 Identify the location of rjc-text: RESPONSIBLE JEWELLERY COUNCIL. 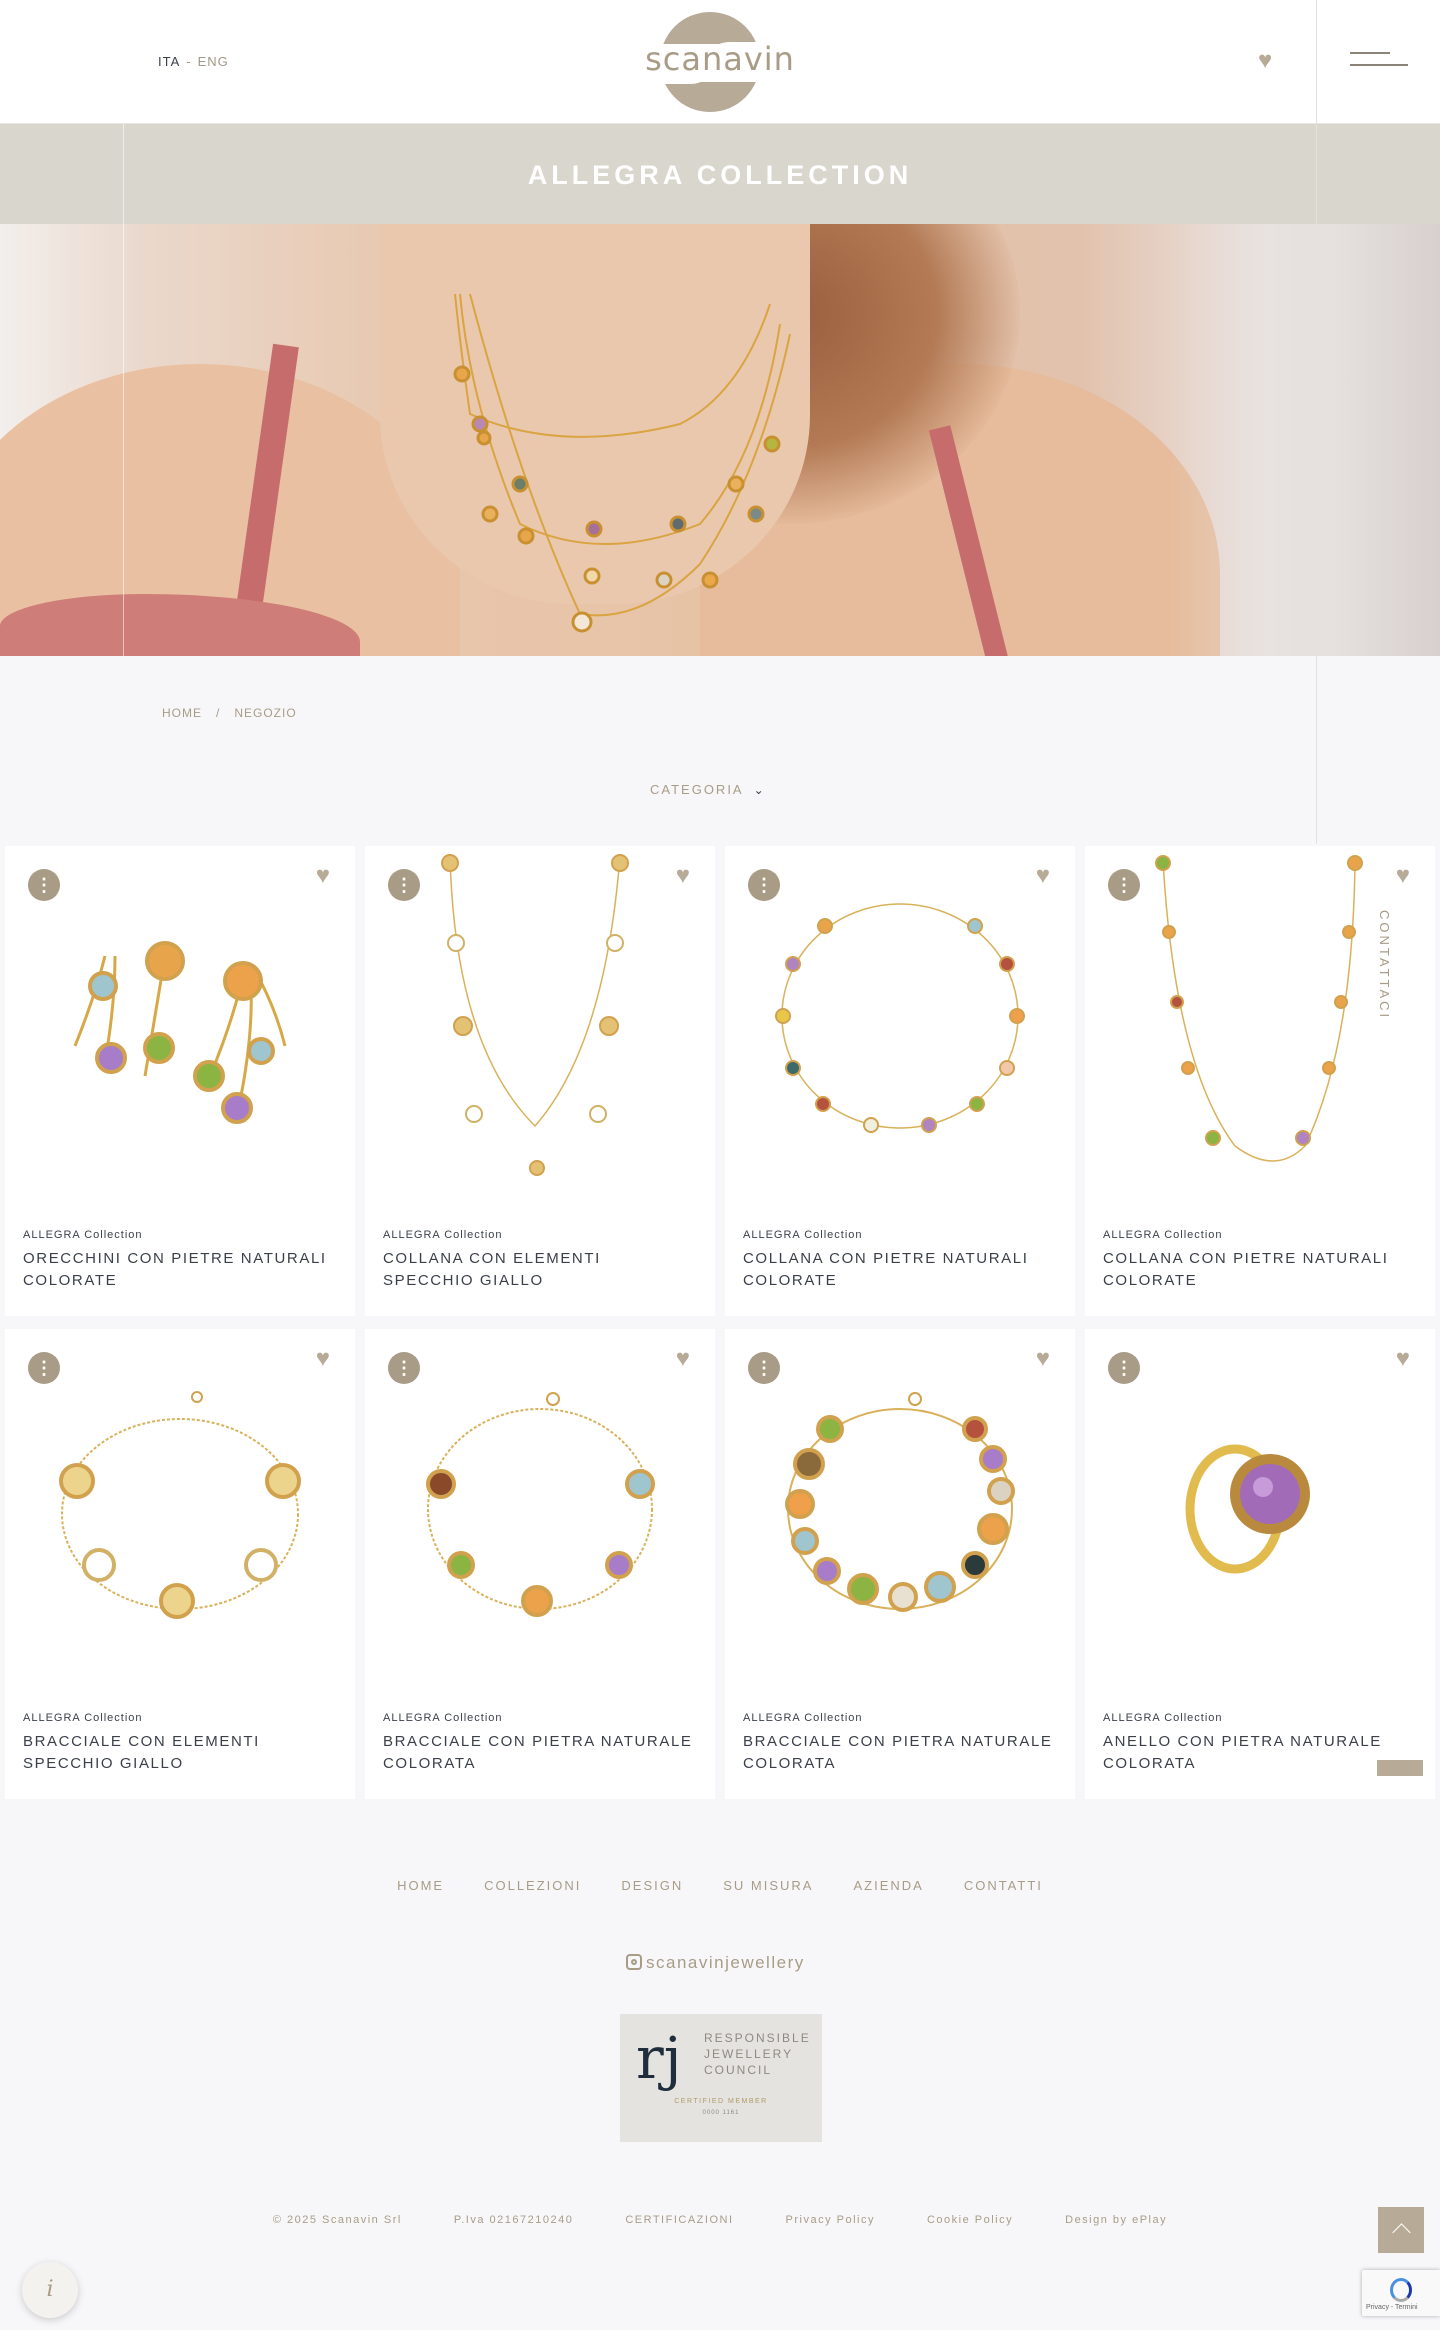
(757, 2054).